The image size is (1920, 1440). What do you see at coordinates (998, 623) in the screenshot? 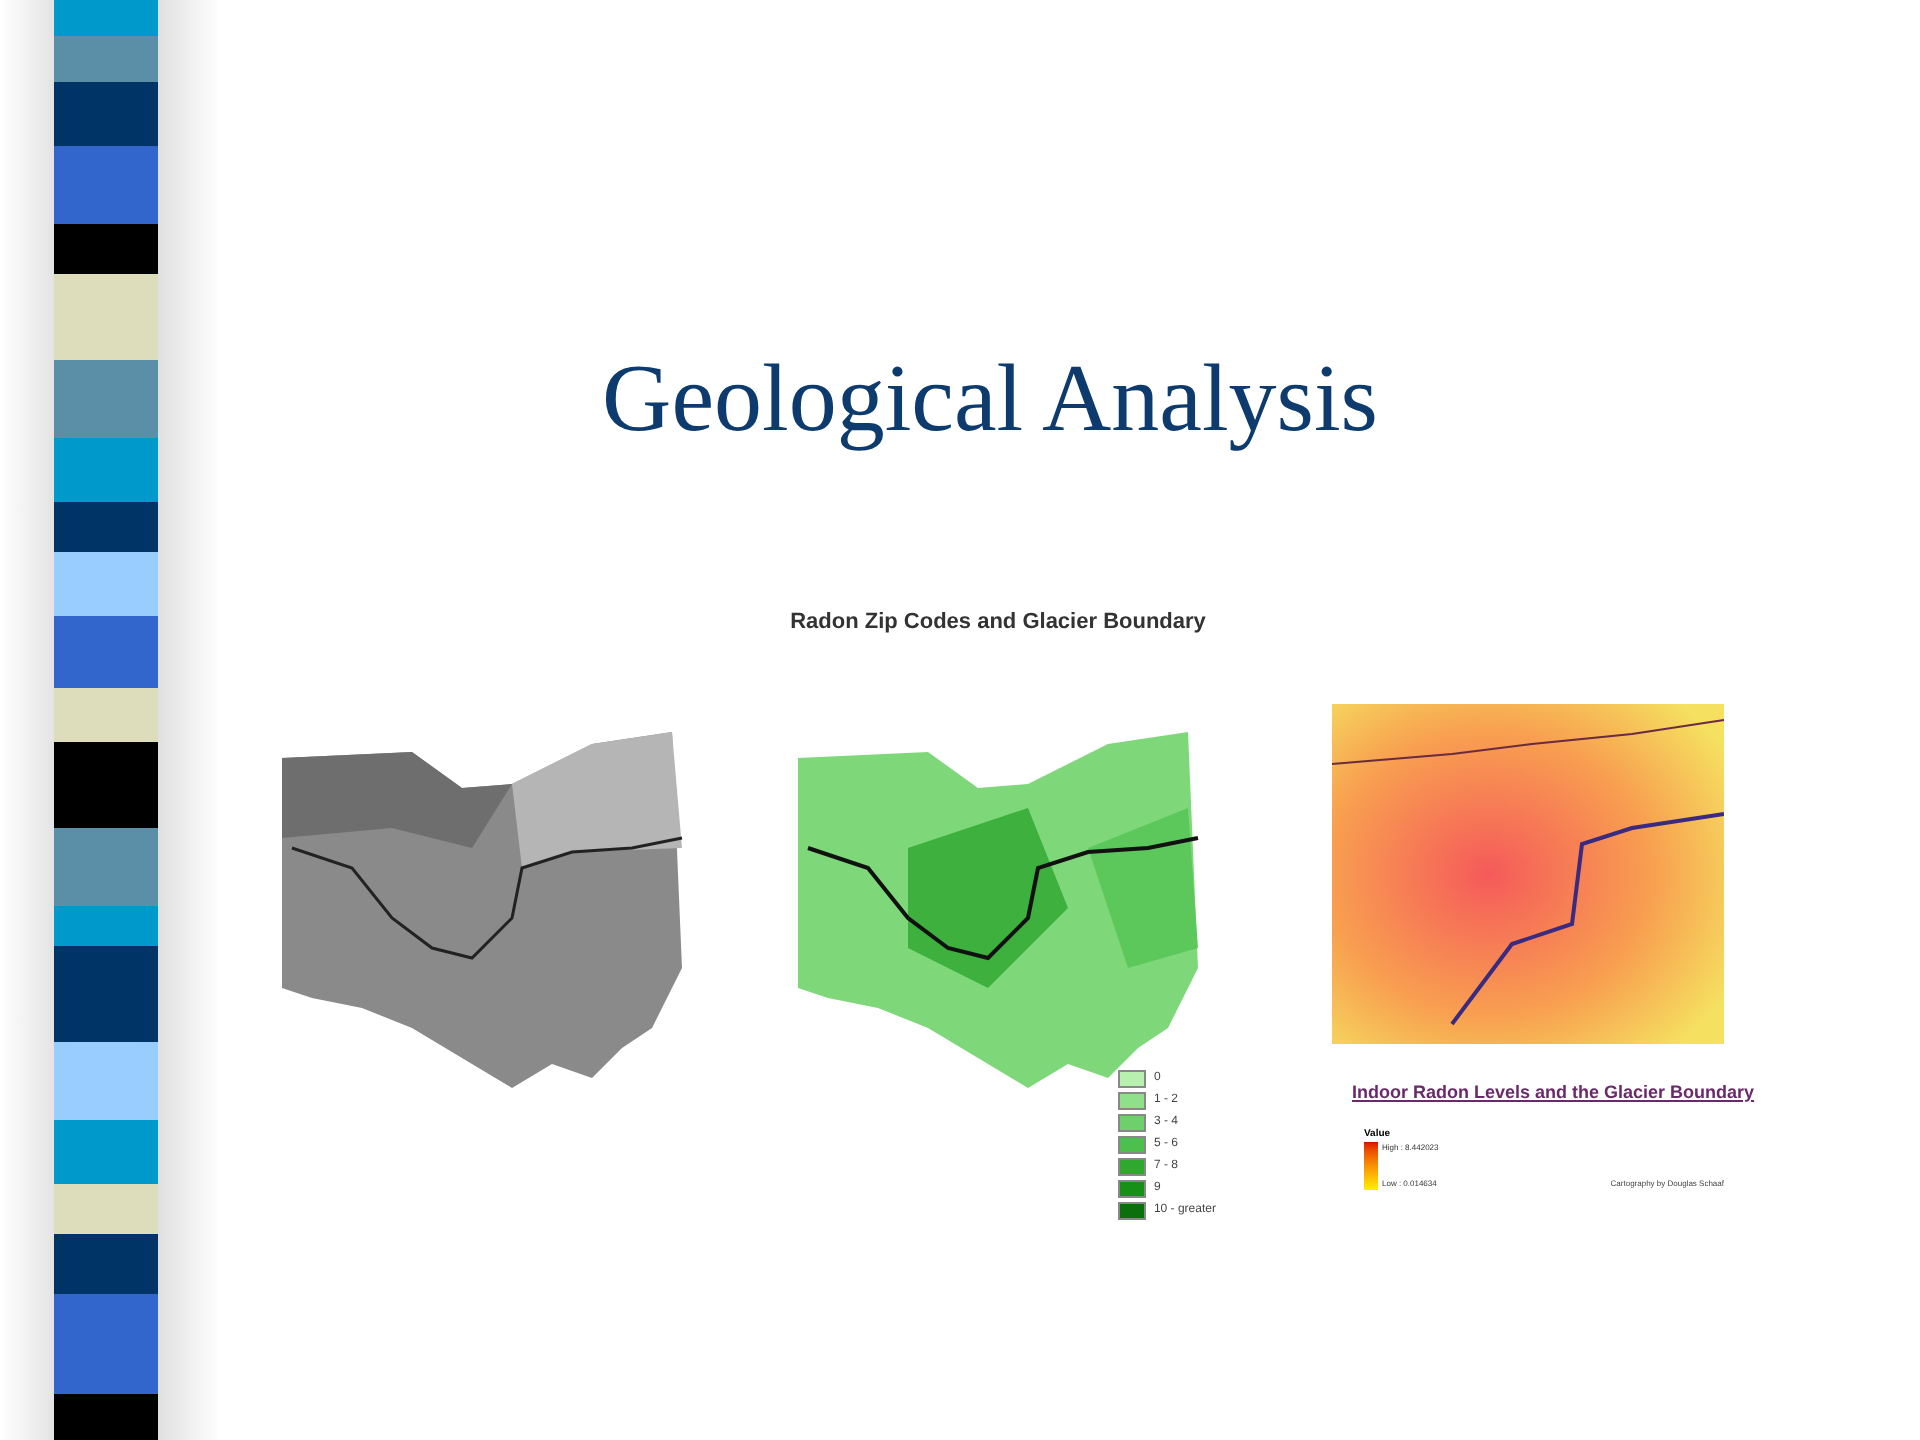
I see `map-title: Radon Zip Codes and Glacier Boundary` at bounding box center [998, 623].